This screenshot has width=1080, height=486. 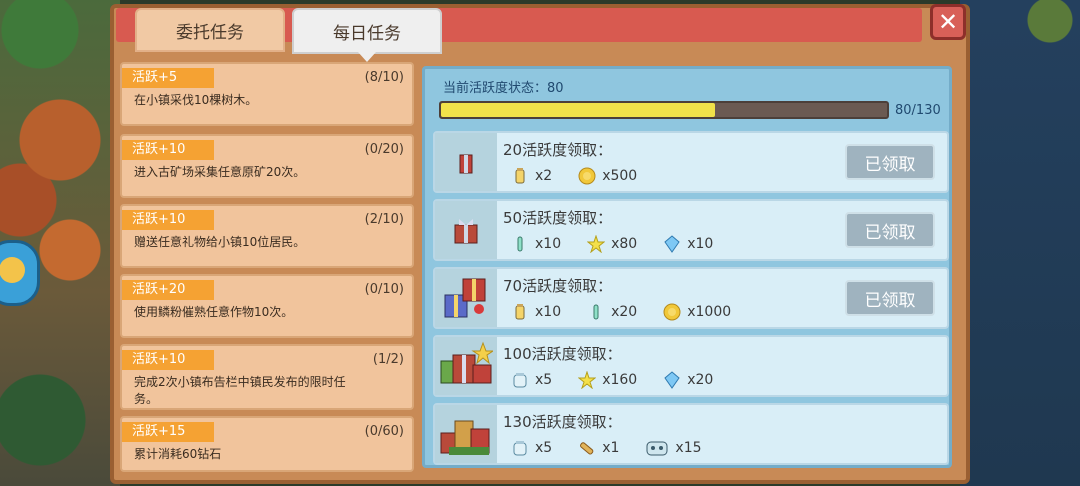 What do you see at coordinates (196, 100) in the screenshot?
I see `task-description: 在小镇采伐10棵树木。` at bounding box center [196, 100].